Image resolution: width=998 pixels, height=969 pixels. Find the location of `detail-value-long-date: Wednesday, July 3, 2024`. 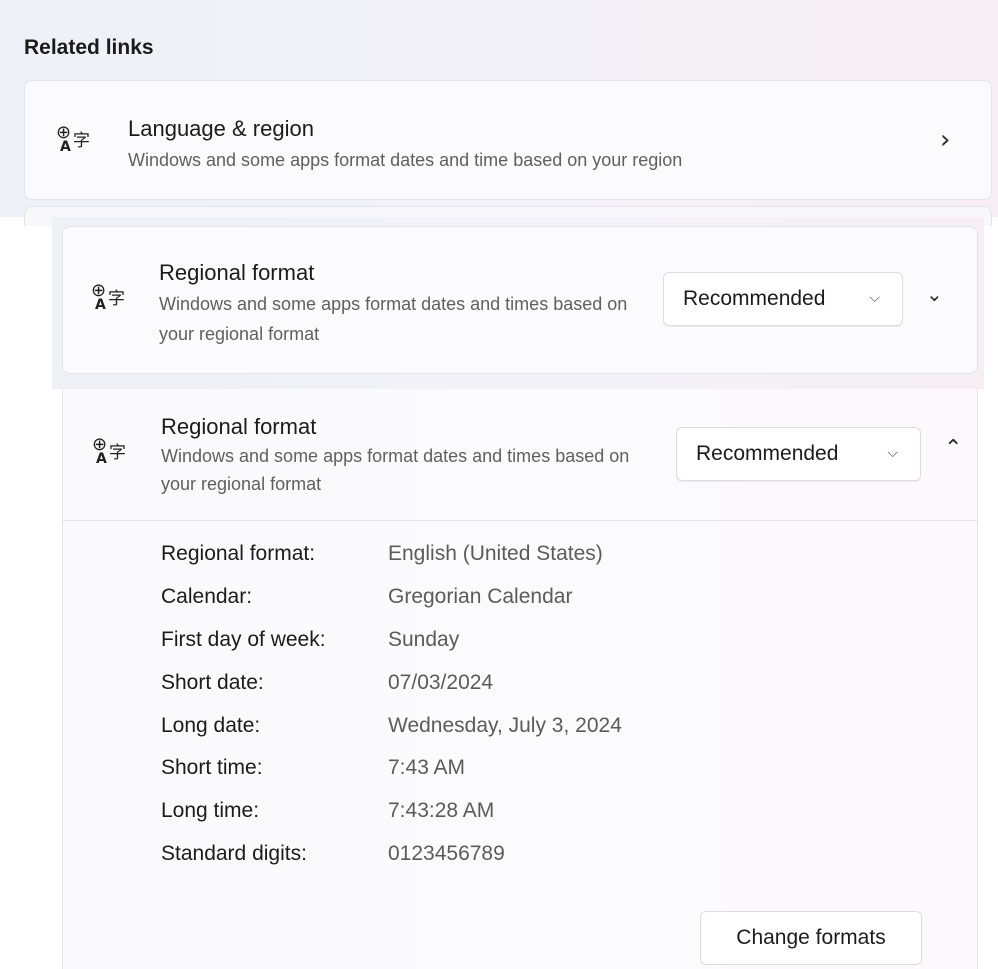

detail-value-long-date: Wednesday, July 3, 2024 is located at coordinates (505, 725).